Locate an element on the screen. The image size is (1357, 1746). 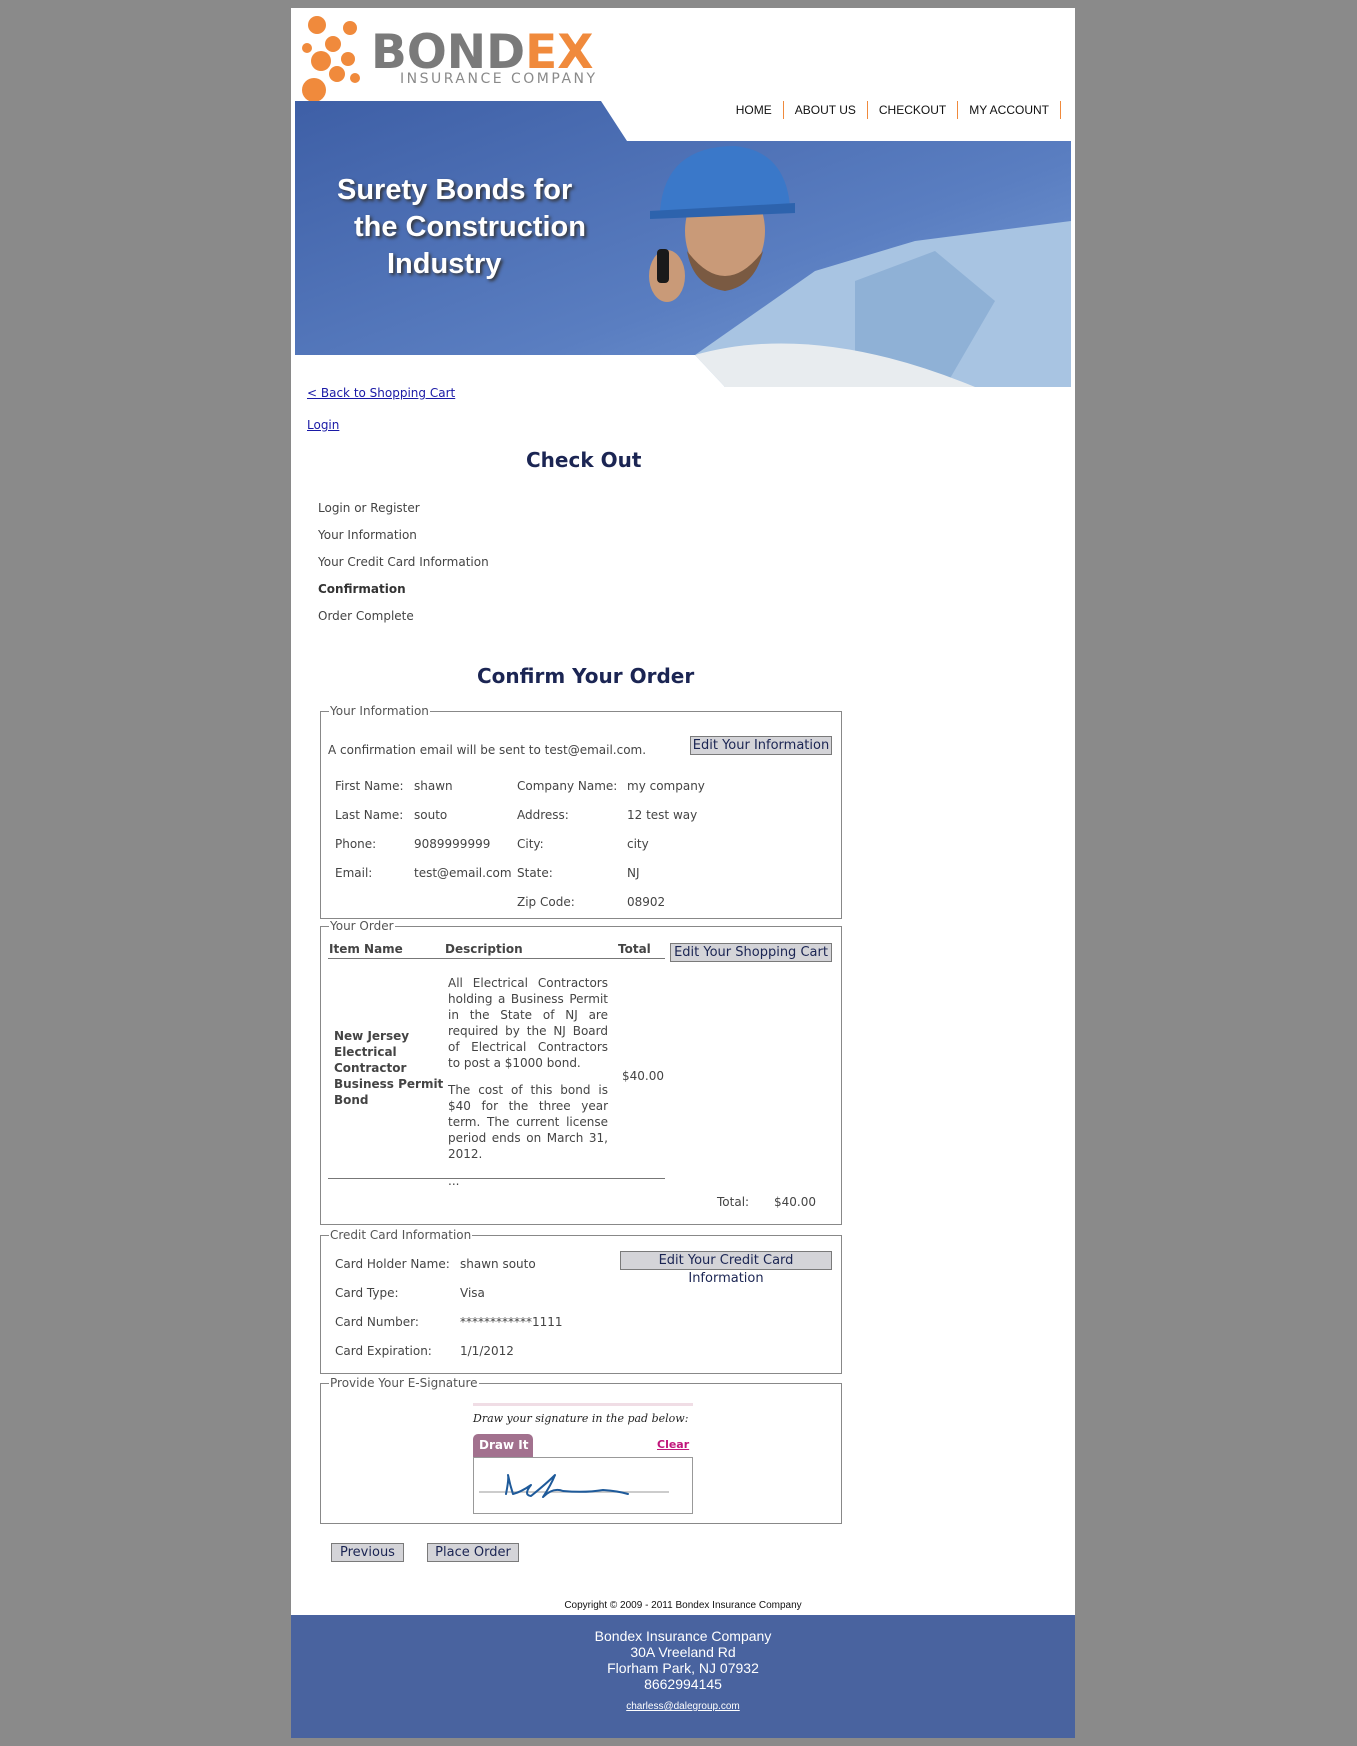
value-last-name: souto is located at coordinates (431, 815).